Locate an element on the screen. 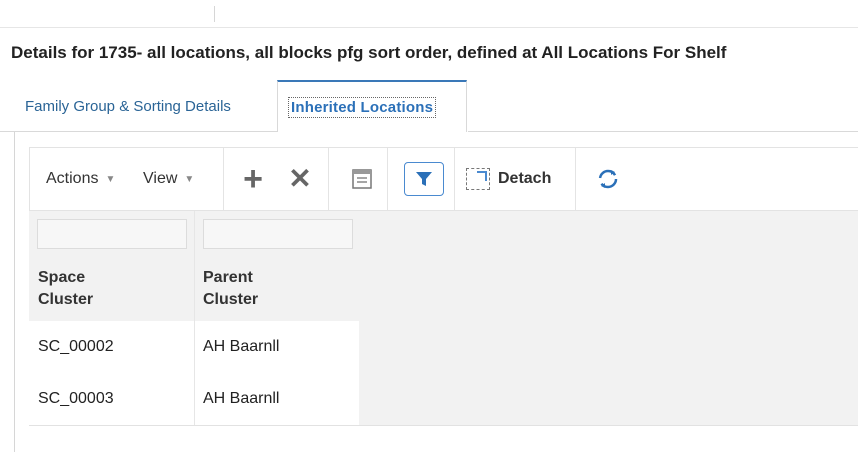 Image resolution: width=858 pixels, height=452 pixels. column-header-parent-cluster: Parent Cluster is located at coordinates (230, 289).